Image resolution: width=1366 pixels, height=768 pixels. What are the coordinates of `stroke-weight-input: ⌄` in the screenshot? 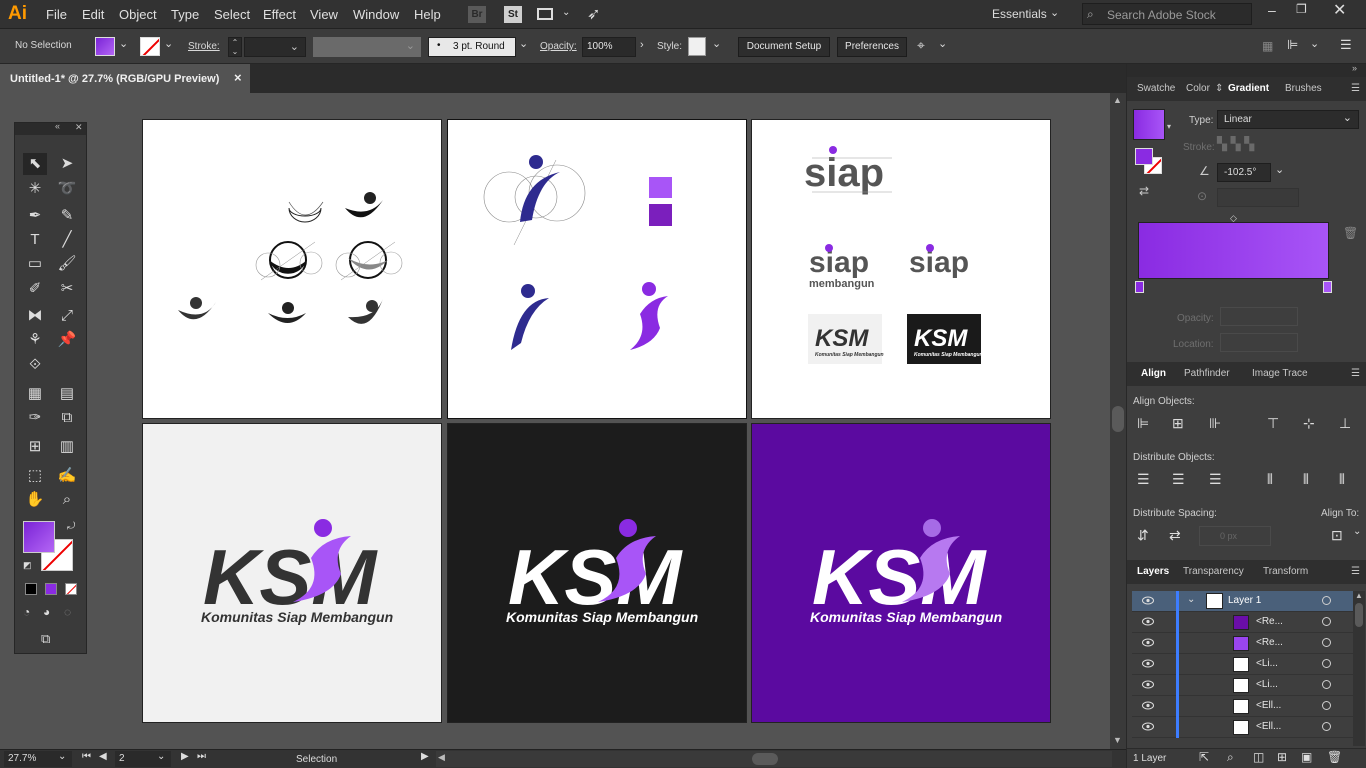 It's located at (275, 47).